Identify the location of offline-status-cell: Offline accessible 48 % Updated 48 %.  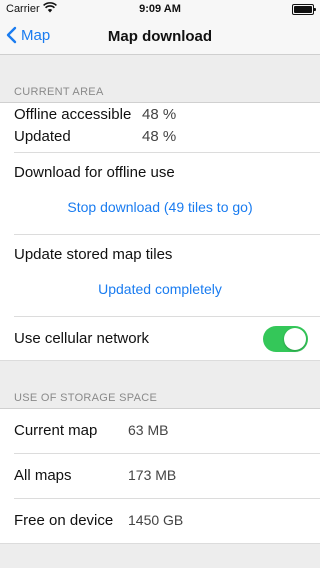
(167, 128).